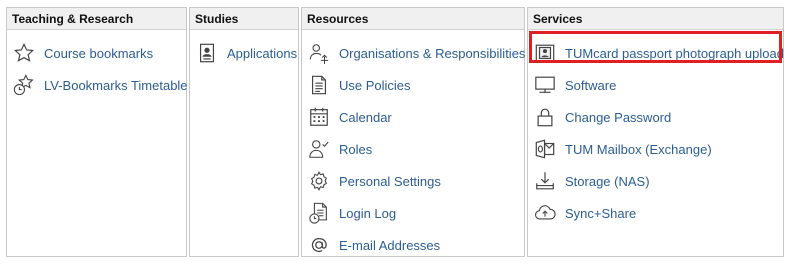  I want to click on calendar-icon, so click(319, 117).